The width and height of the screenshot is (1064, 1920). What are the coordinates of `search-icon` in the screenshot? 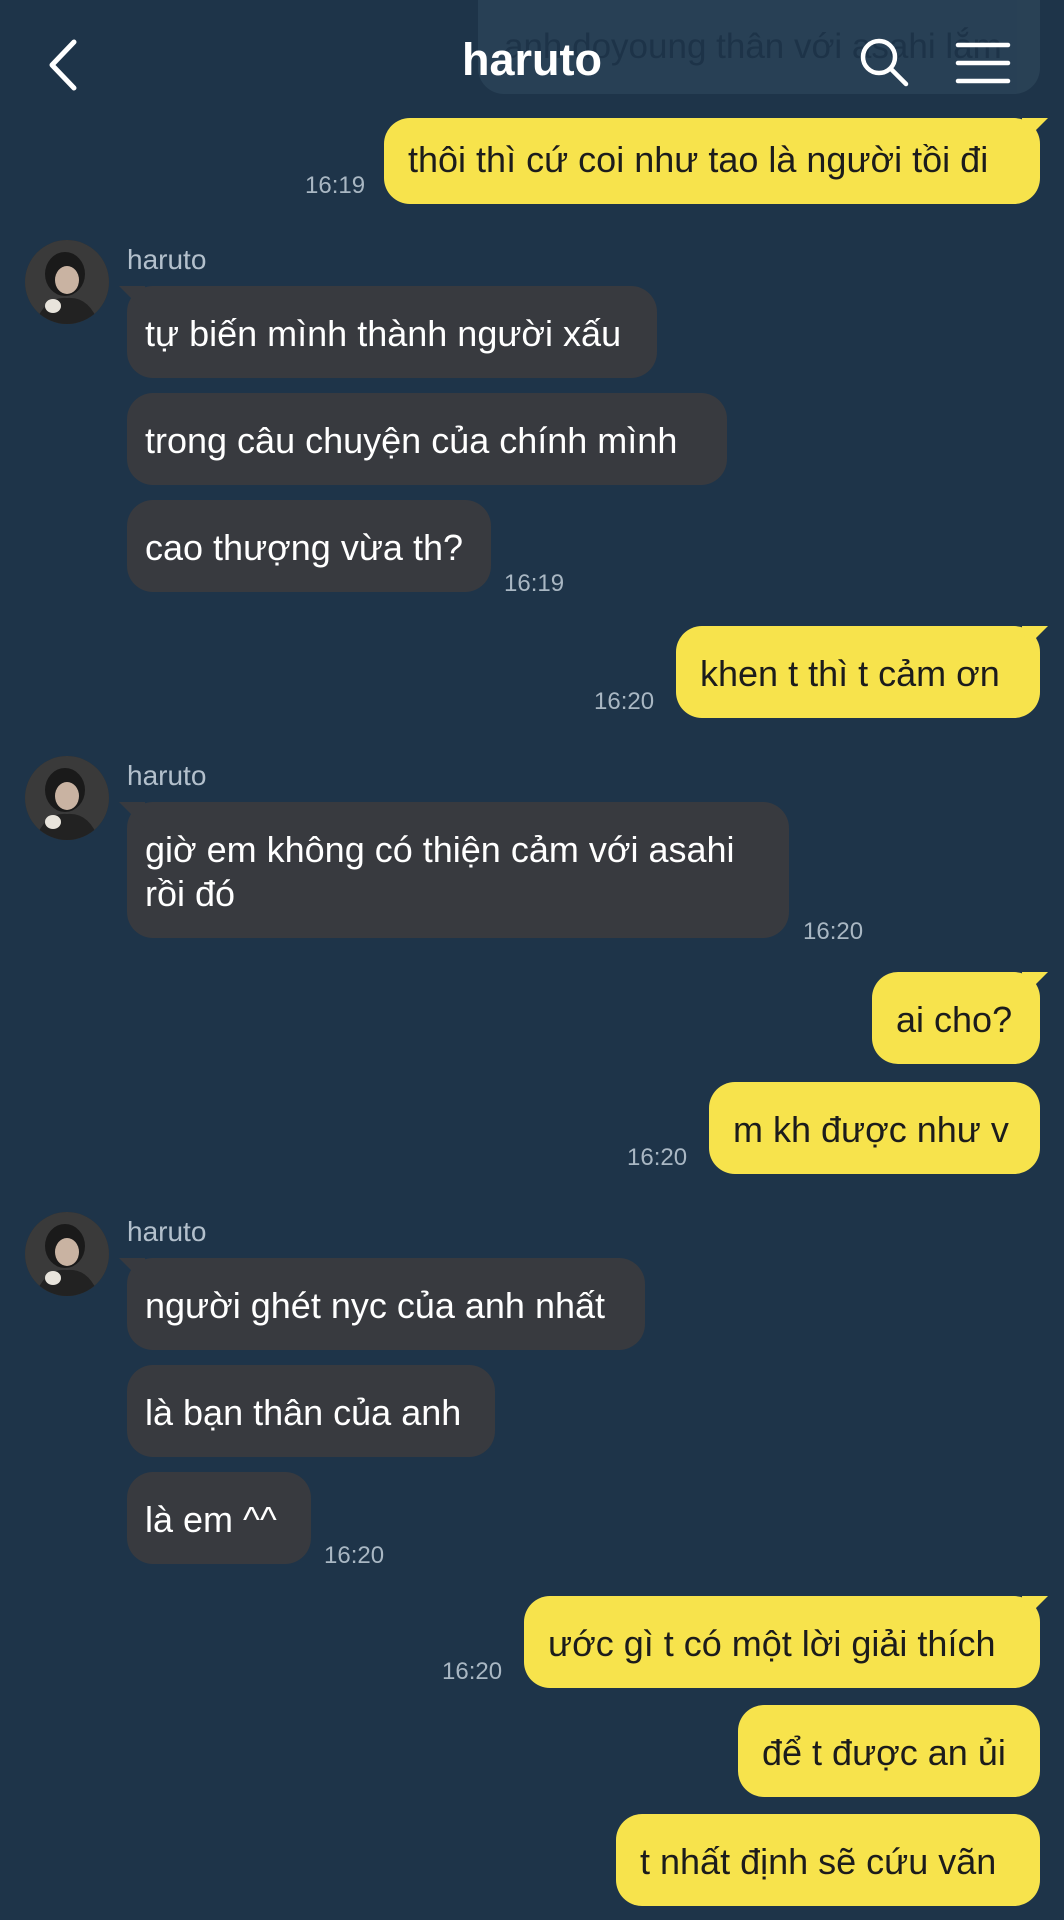 It's located at (884, 62).